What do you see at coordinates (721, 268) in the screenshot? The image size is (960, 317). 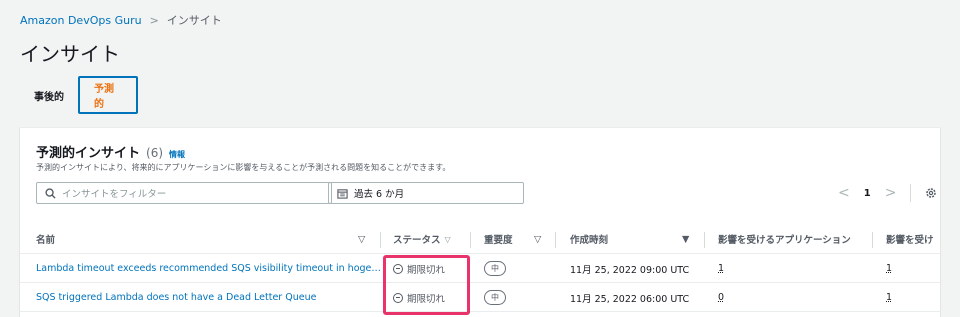 I see `affected-apps-count: 1` at bounding box center [721, 268].